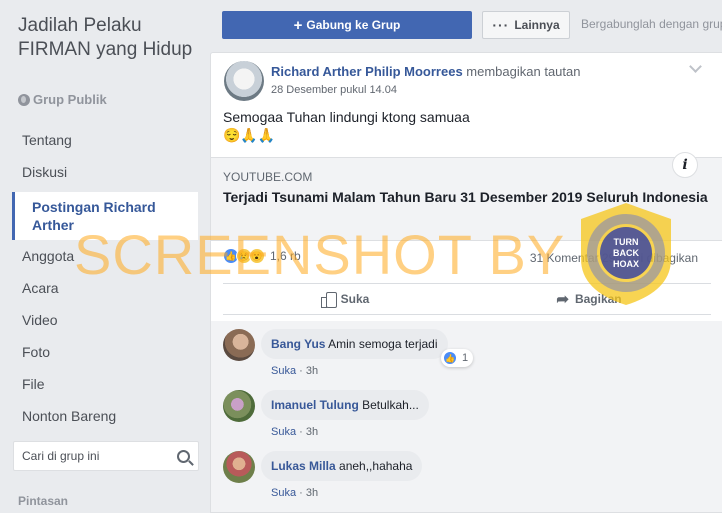  What do you see at coordinates (249, 135) in the screenshot?
I see `post-emojis: 😌🙏🙏` at bounding box center [249, 135].